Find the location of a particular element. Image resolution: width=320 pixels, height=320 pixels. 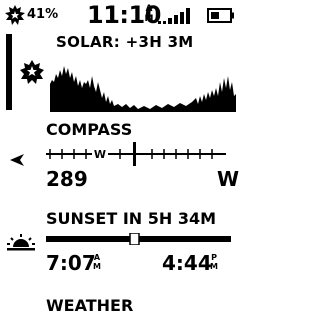

sunrise-time: 7:07 is located at coordinates (71, 263).